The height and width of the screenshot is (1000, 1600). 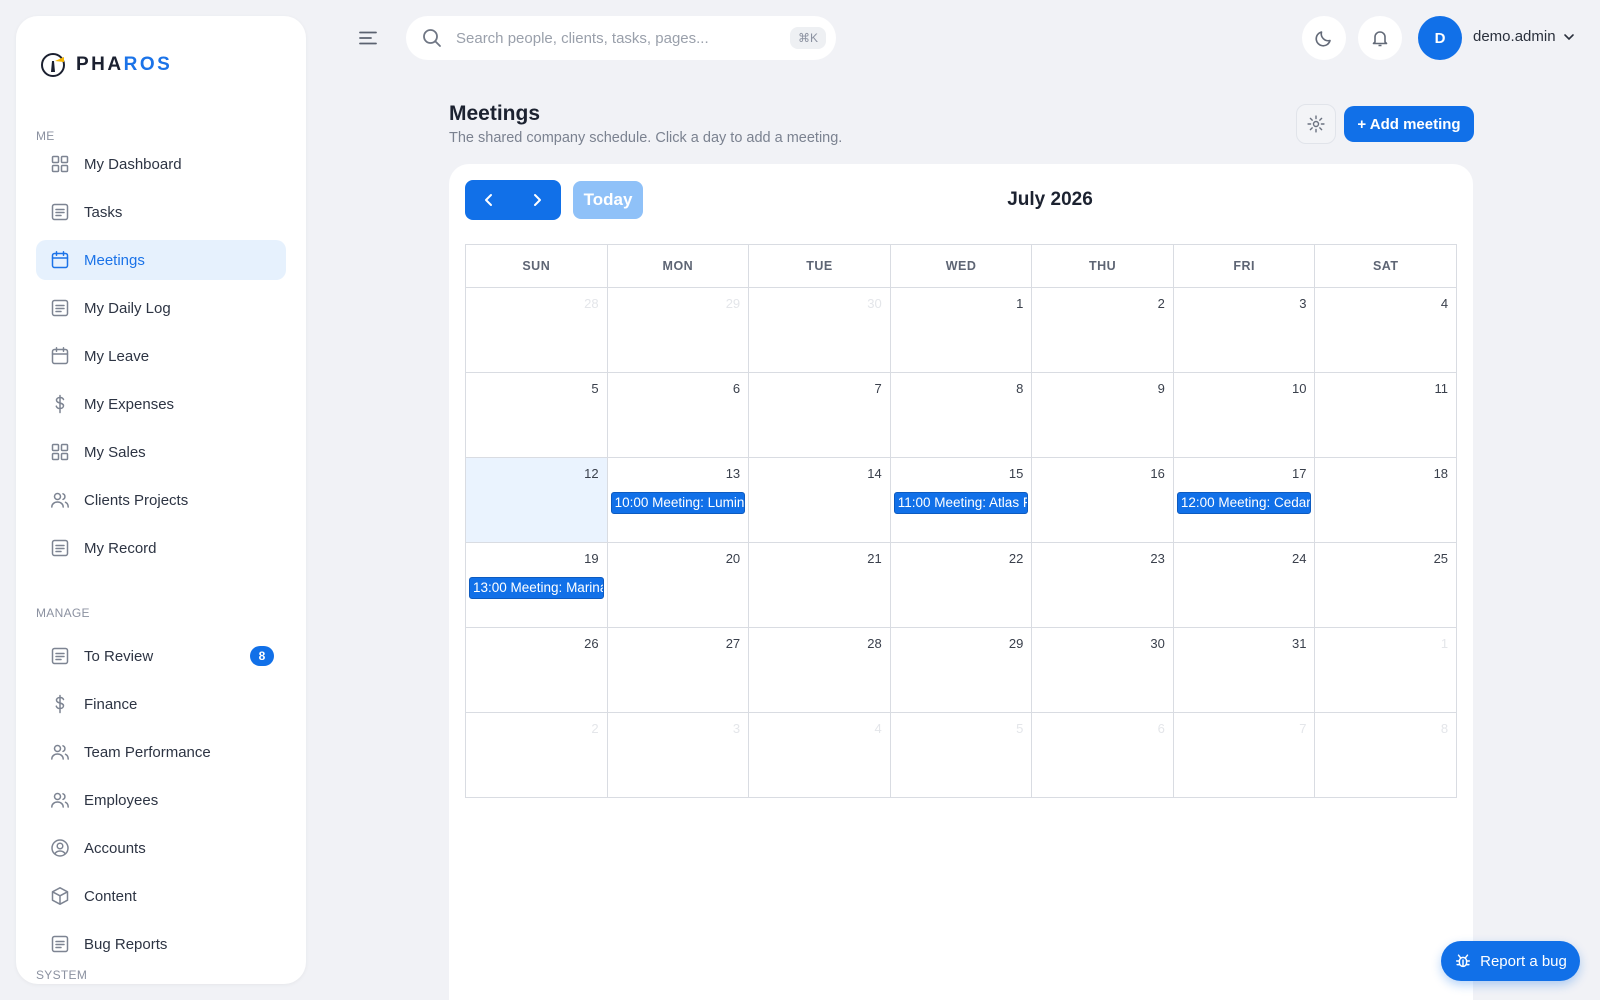 What do you see at coordinates (1463, 961) in the screenshot?
I see `bug-icon` at bounding box center [1463, 961].